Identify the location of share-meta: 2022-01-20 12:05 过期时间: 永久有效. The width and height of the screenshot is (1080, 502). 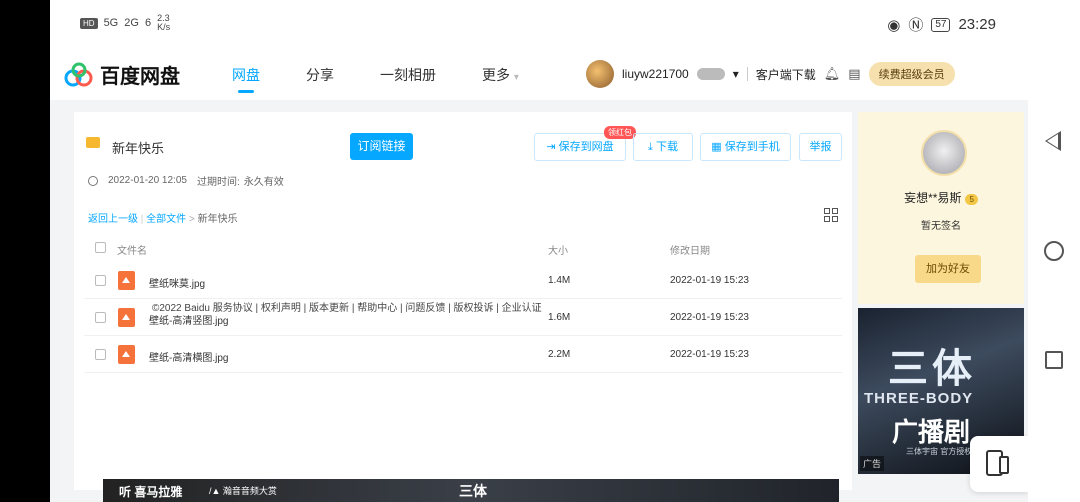
(186, 180).